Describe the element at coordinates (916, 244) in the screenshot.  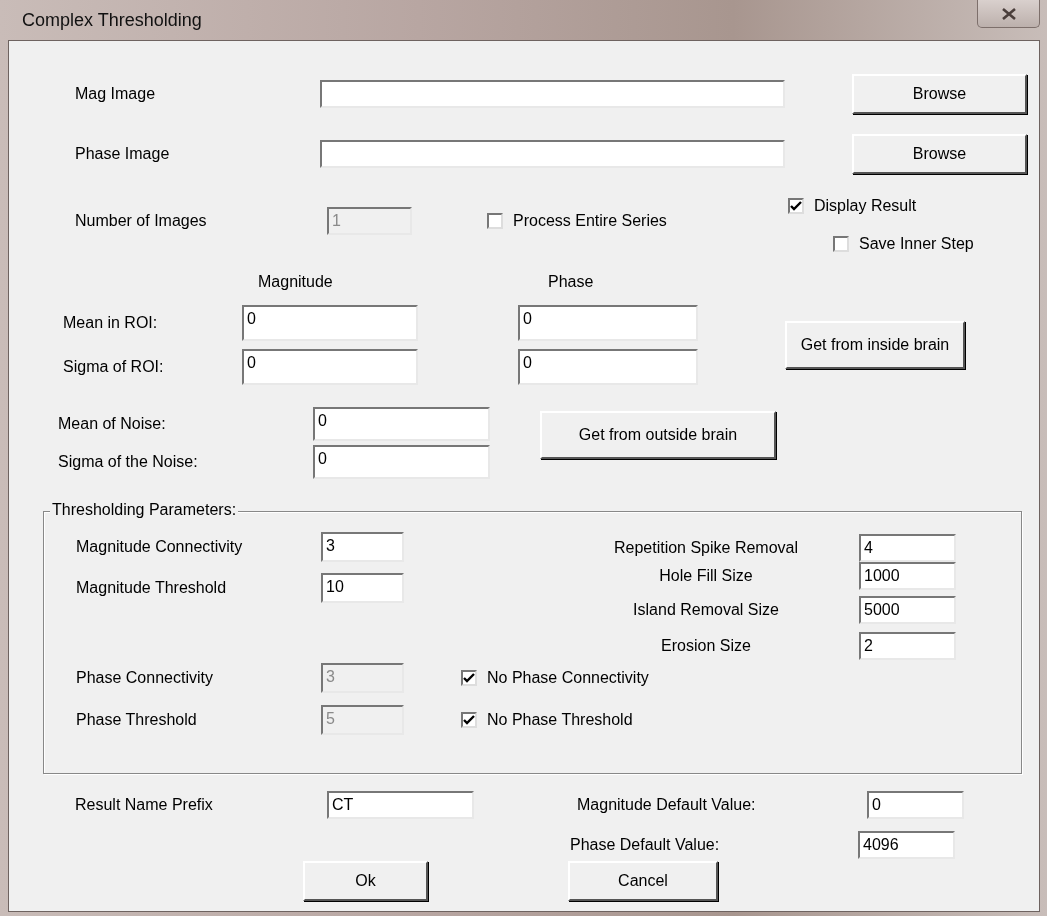
I see `checkbox-label: Save Inner Step` at that location.